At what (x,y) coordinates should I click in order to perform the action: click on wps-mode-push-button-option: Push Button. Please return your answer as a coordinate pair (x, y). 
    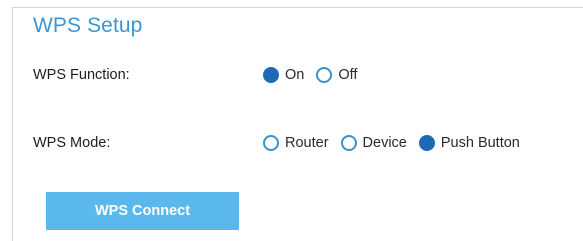
    Looking at the image, I should click on (469, 143).